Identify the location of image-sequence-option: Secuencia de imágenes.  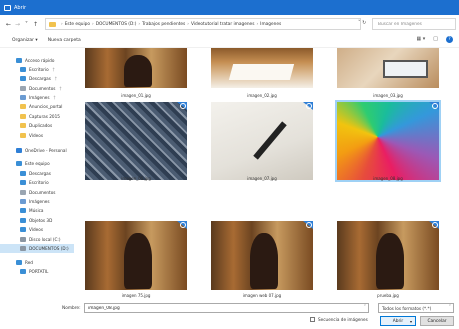
(339, 319).